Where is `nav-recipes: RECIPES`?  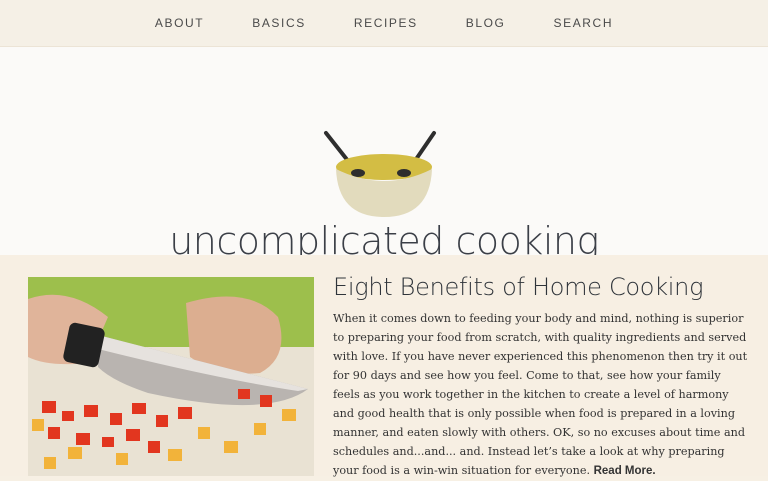
nav-recipes: RECIPES is located at coordinates (386, 23).